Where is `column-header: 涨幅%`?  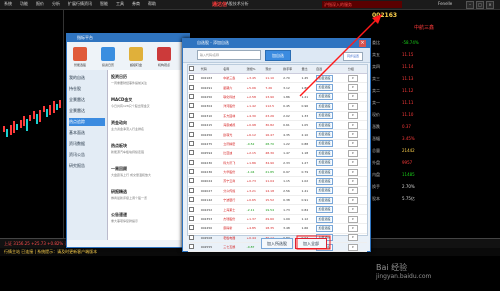
column-header: 涨幅% is located at coordinates (255, 69).